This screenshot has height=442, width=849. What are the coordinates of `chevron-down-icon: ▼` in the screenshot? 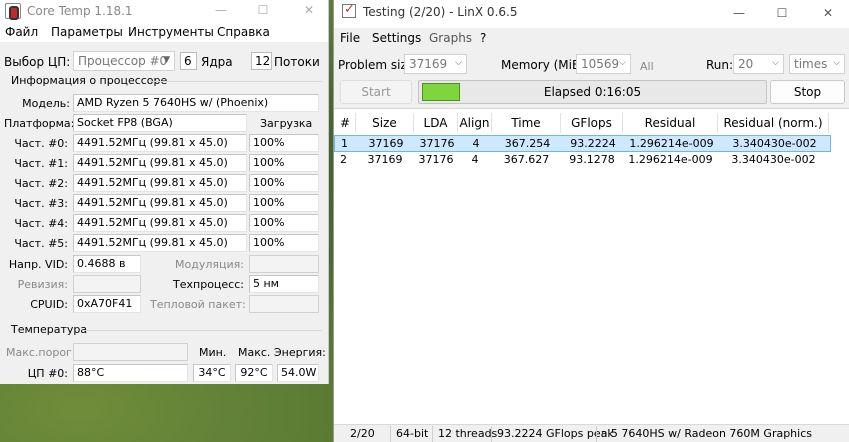 It's located at (166, 60).